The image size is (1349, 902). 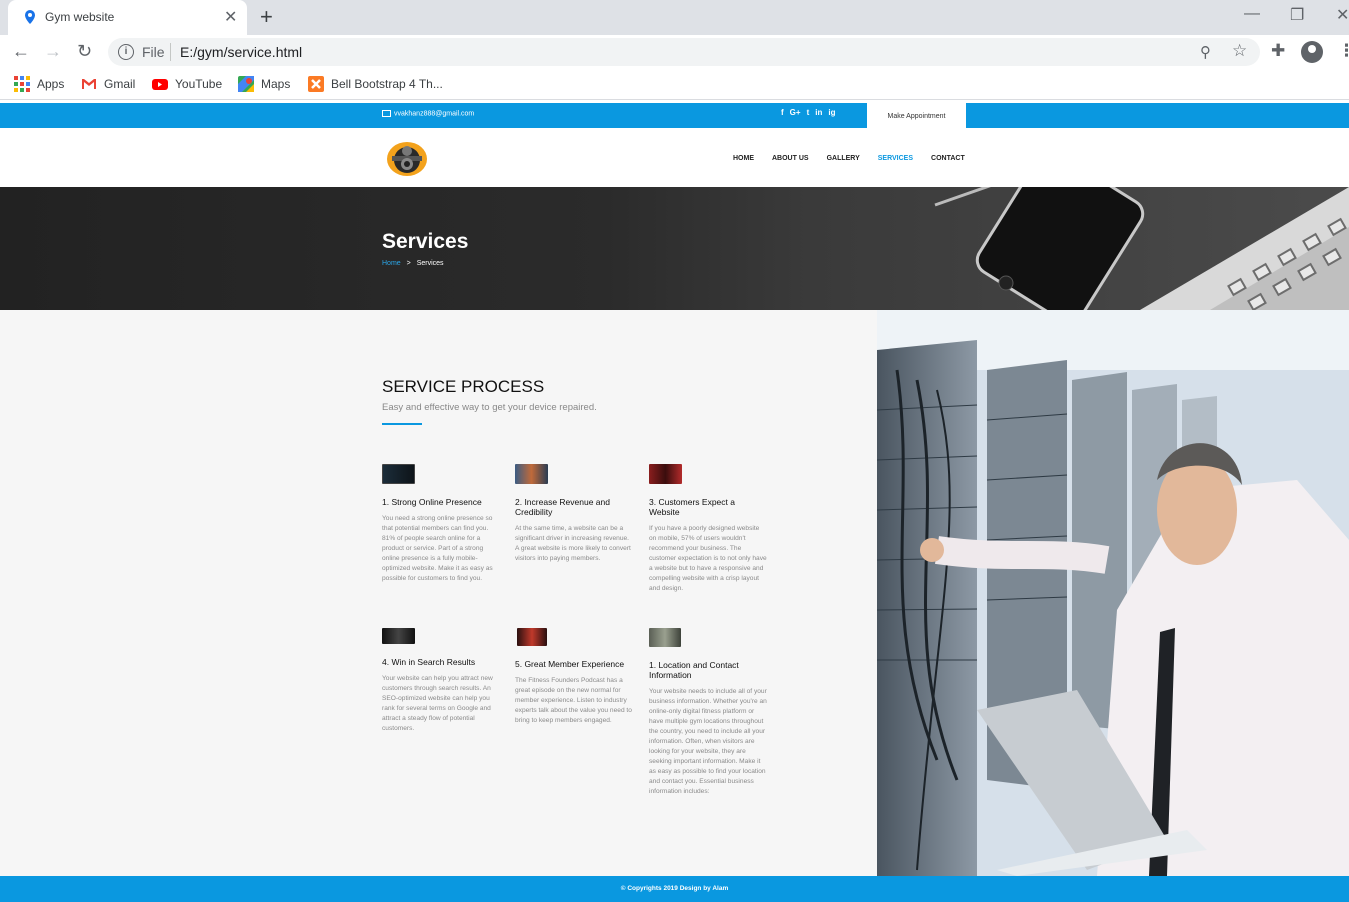 I want to click on facebook-icon: f, so click(x=782, y=112).